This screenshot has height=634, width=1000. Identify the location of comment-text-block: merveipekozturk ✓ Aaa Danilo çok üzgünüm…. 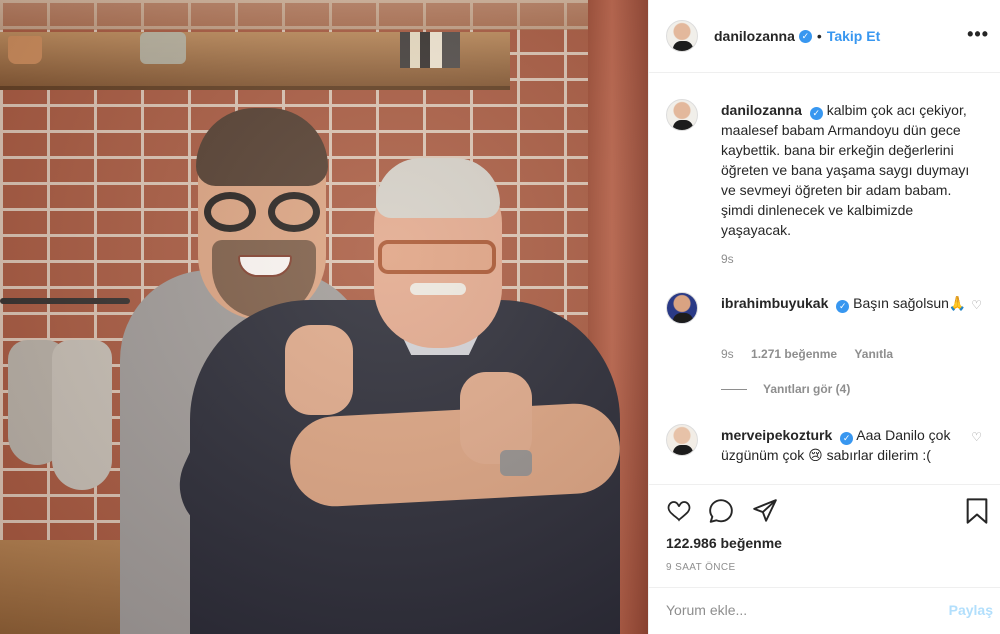
(853, 445).